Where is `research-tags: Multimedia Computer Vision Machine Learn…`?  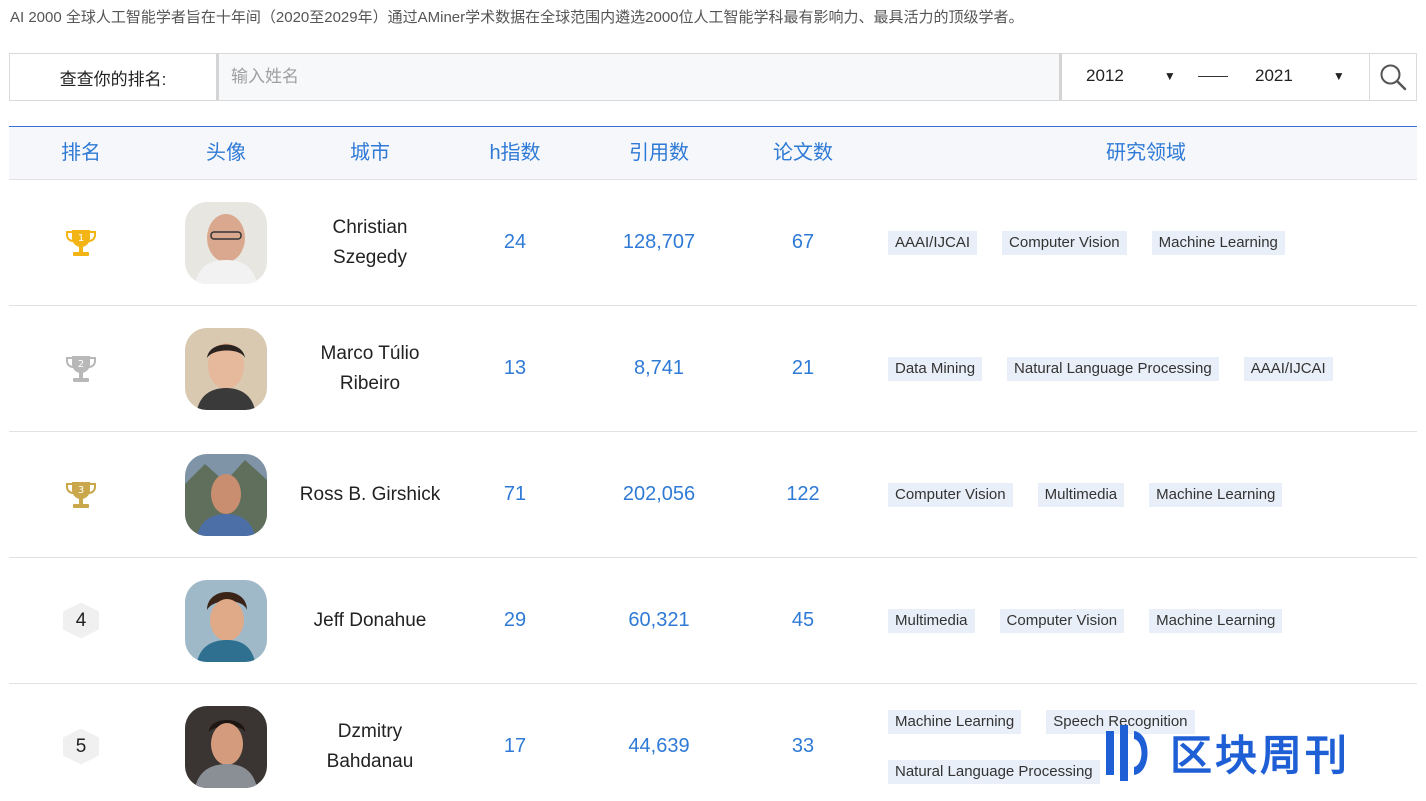
research-tags: Multimedia Computer Vision Machine Learn… is located at coordinates (1148, 620).